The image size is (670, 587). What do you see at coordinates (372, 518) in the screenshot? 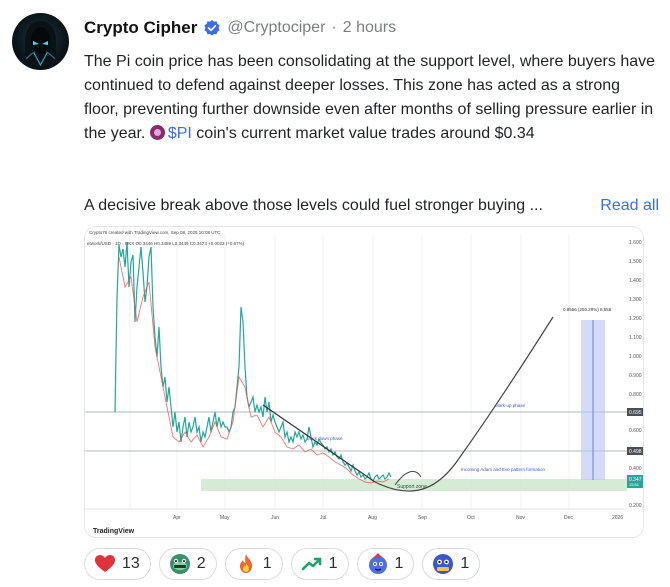
I see `x-tick-label: Aug` at bounding box center [372, 518].